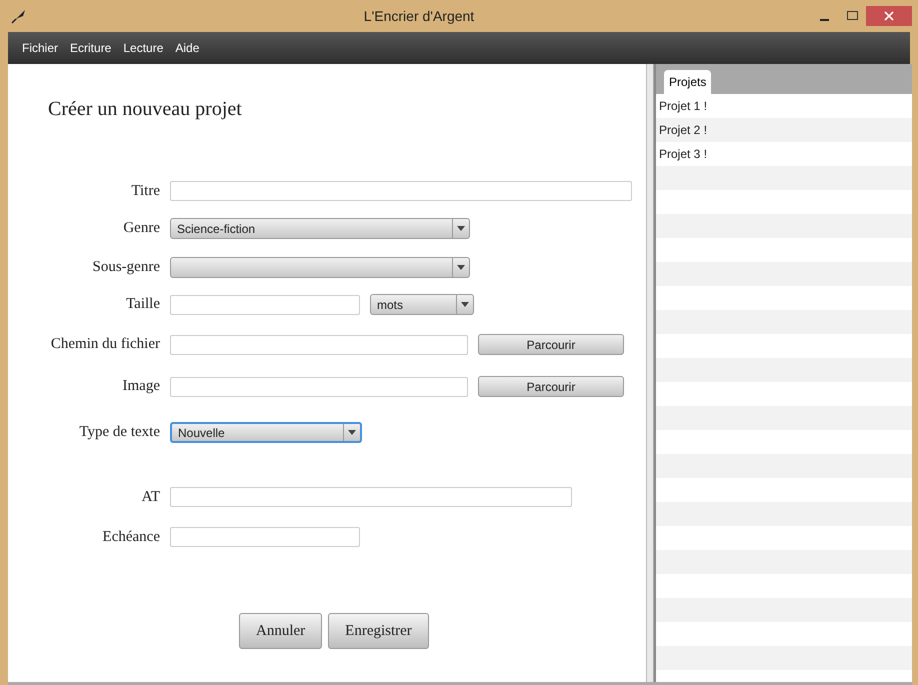 The height and width of the screenshot is (685, 918). Describe the element at coordinates (131, 537) in the screenshot. I see `field-label: Echéance` at that location.